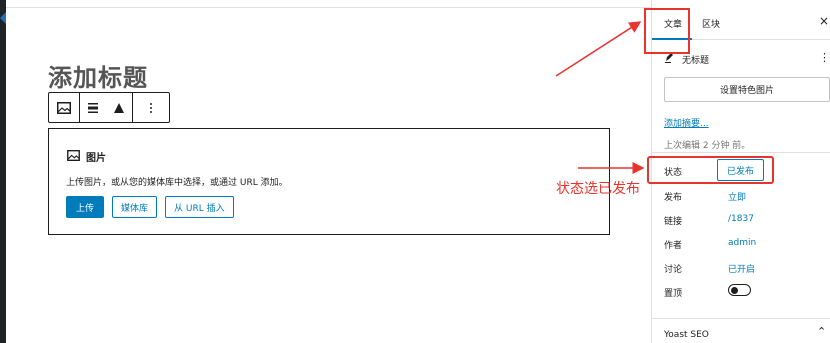  Describe the element at coordinates (328, 7) in the screenshot. I see `editor-top-divider` at that location.